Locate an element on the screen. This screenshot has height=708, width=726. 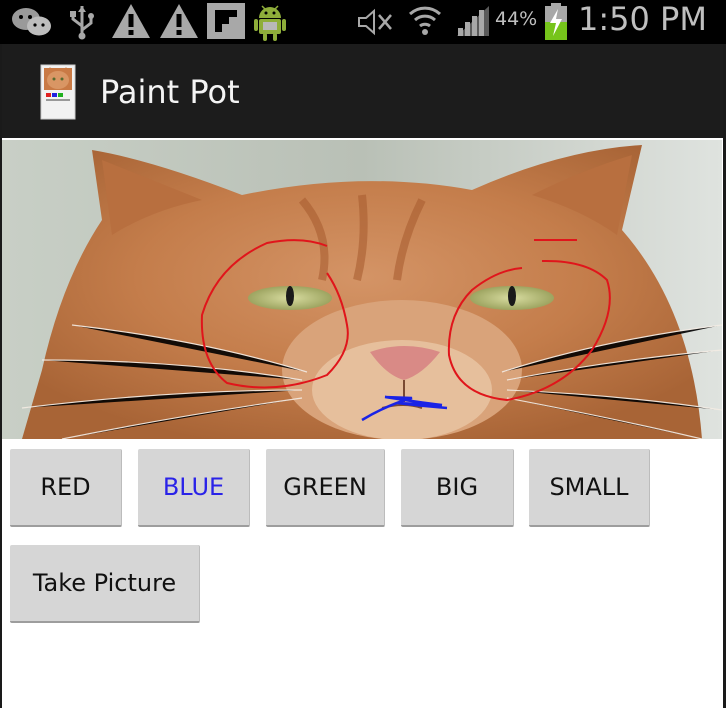
android-debug-icon is located at coordinates (270, 23).